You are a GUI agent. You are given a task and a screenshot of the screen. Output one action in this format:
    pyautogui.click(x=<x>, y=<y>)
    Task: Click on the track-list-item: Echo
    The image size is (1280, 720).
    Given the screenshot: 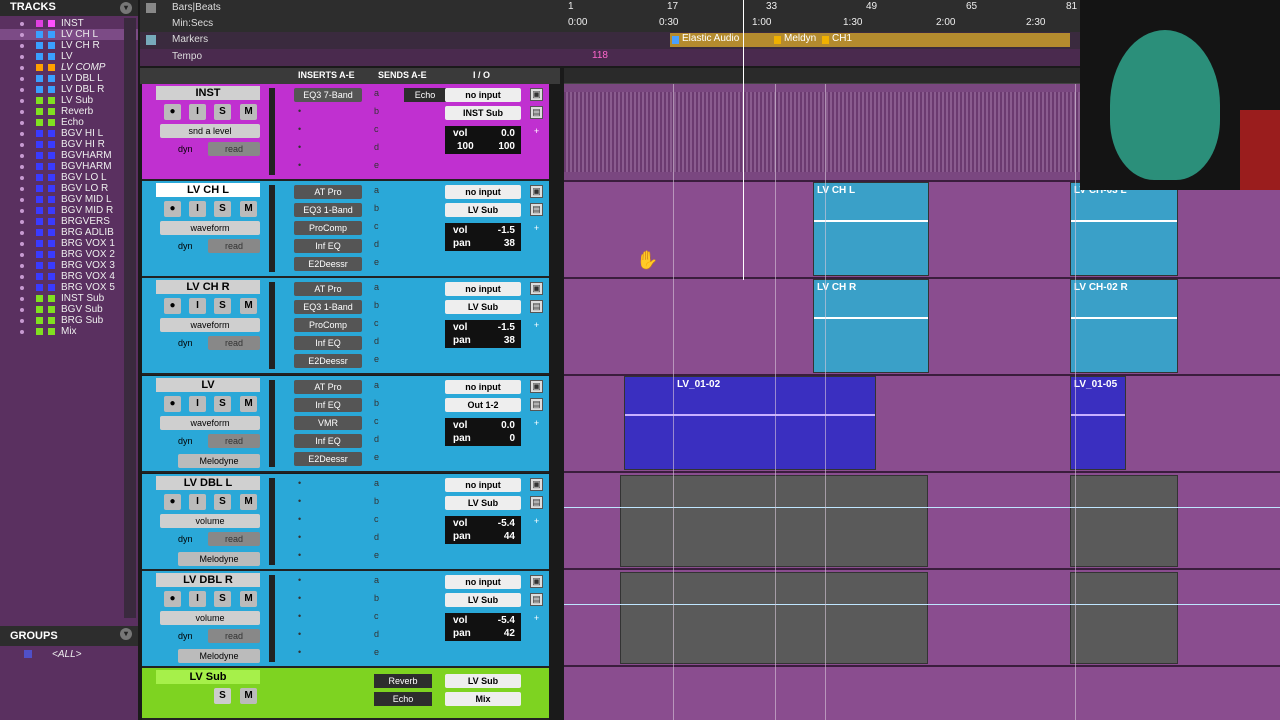 What is the action you would take?
    pyautogui.click(x=69, y=122)
    